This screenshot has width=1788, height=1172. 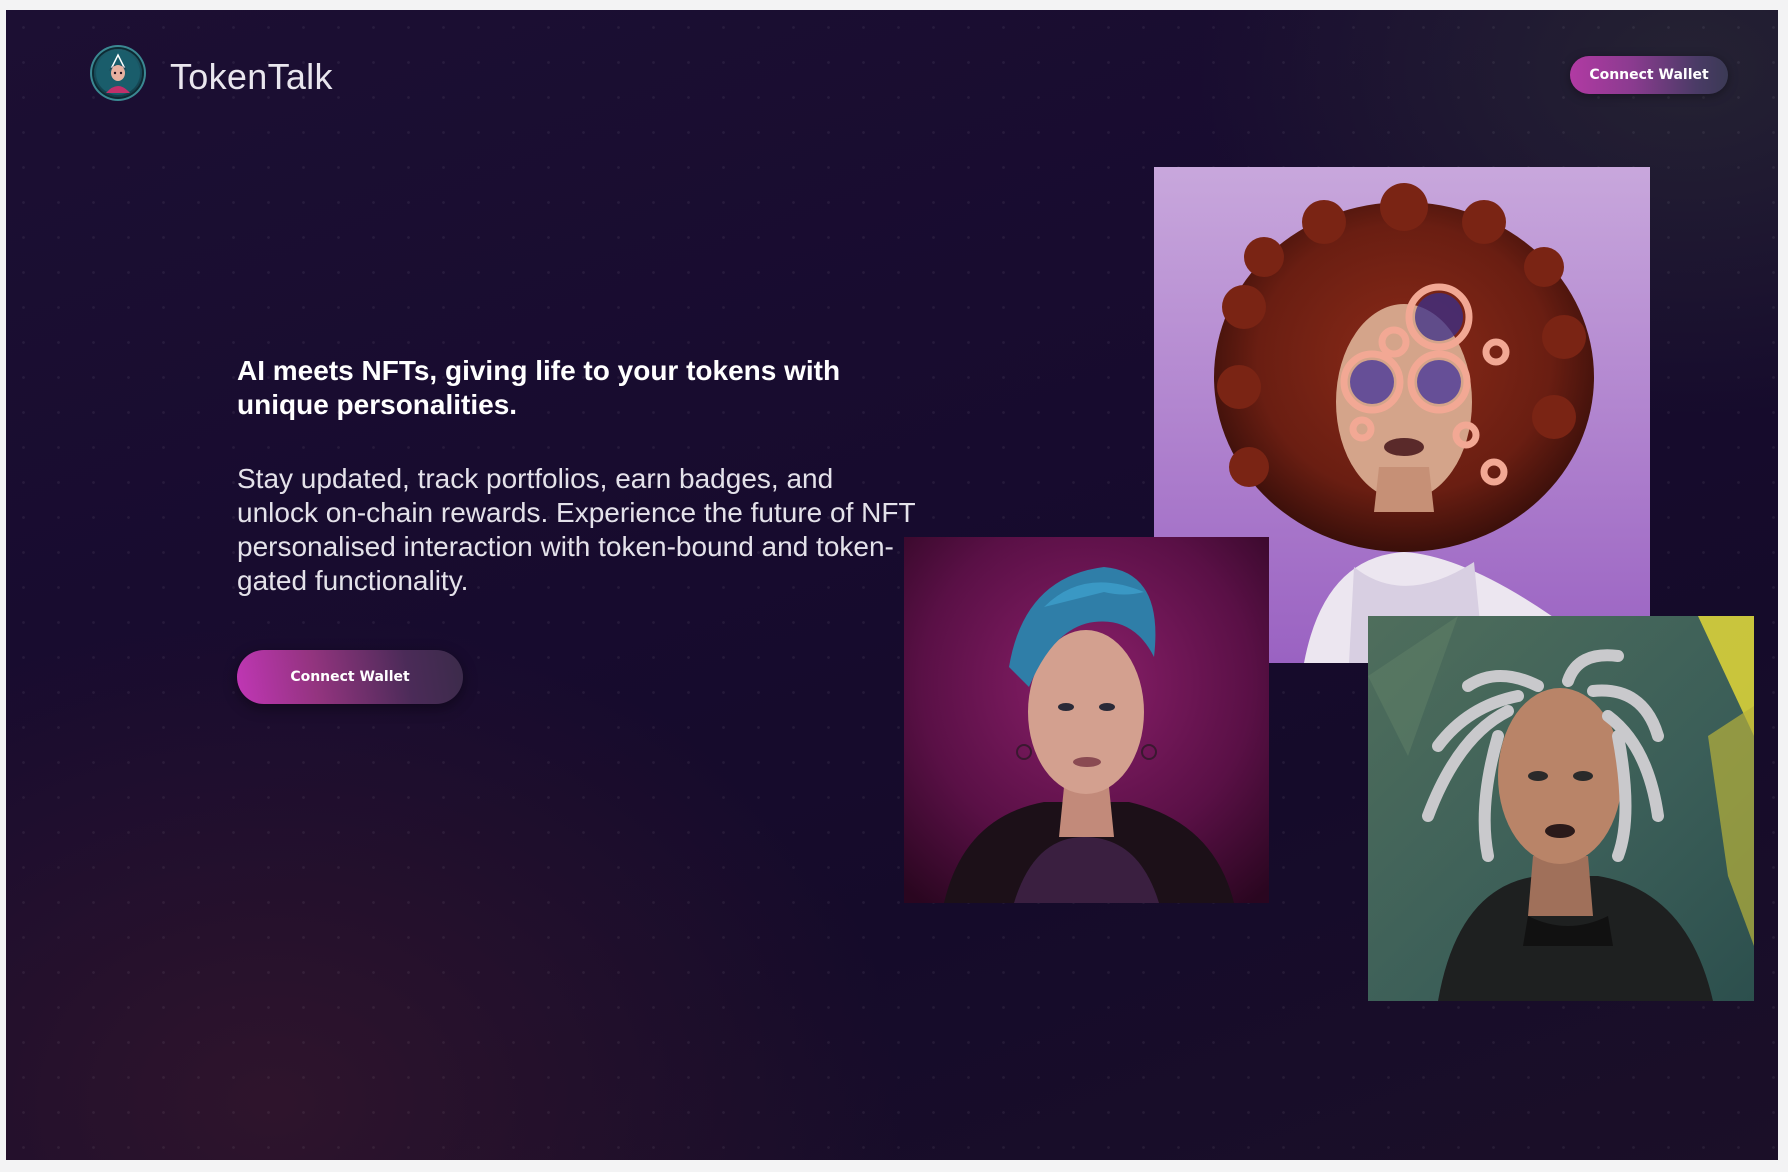 I want to click on hero-connect-wallet-button: Connect Wallet, so click(x=350, y=677).